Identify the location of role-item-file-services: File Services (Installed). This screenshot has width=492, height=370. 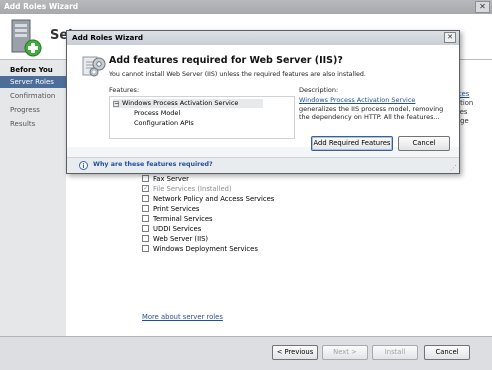
(187, 188).